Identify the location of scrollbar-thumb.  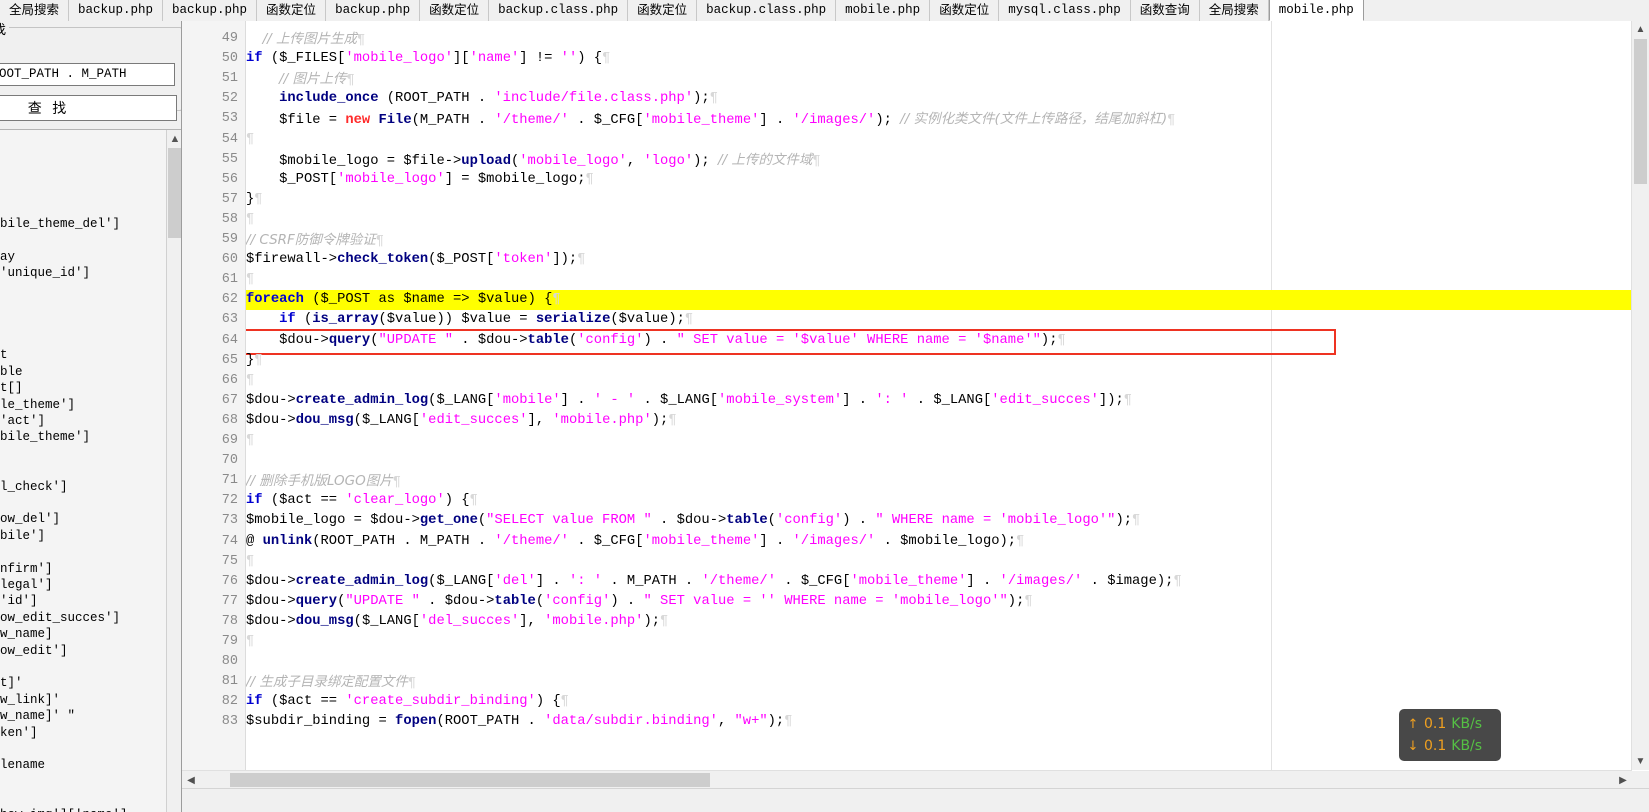
(174, 193).